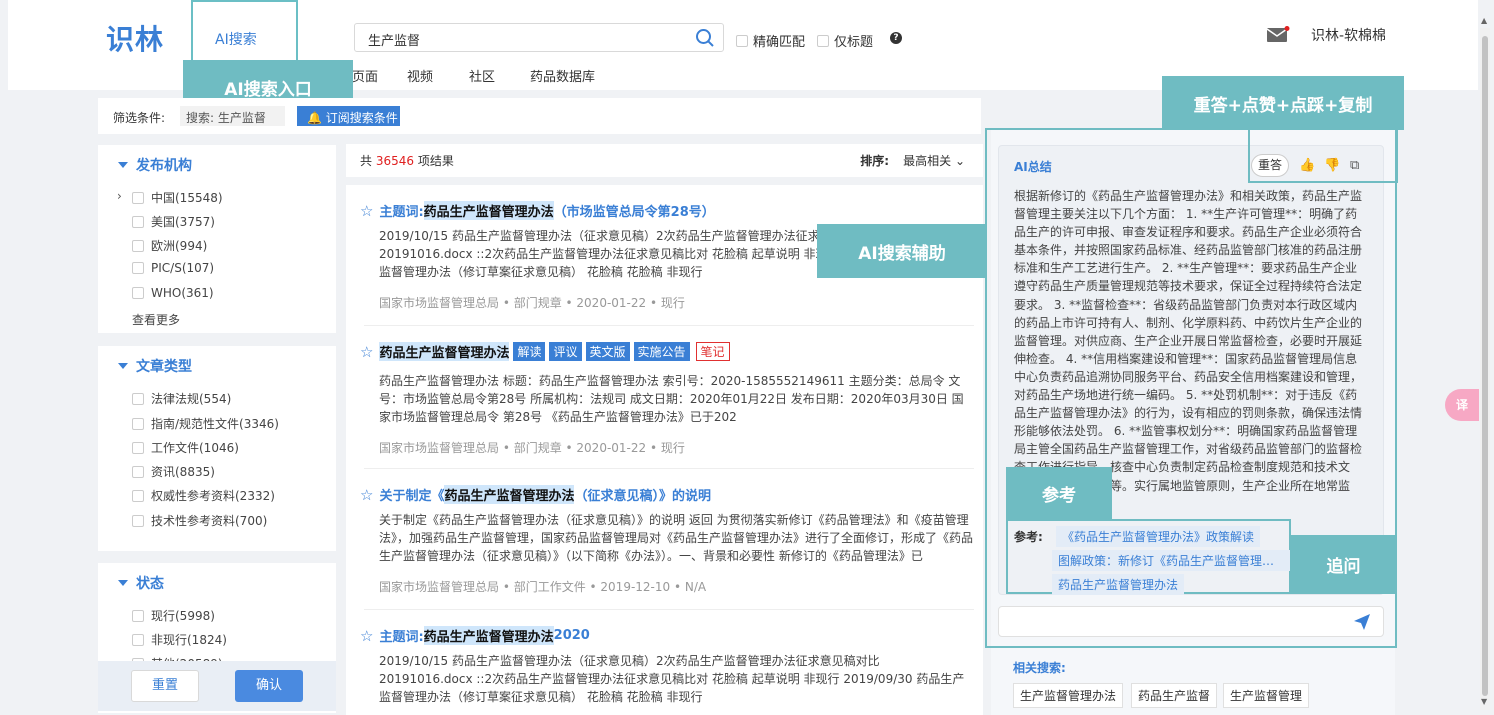 The width and height of the screenshot is (1494, 715). I want to click on reset-button: 重置, so click(165, 686).